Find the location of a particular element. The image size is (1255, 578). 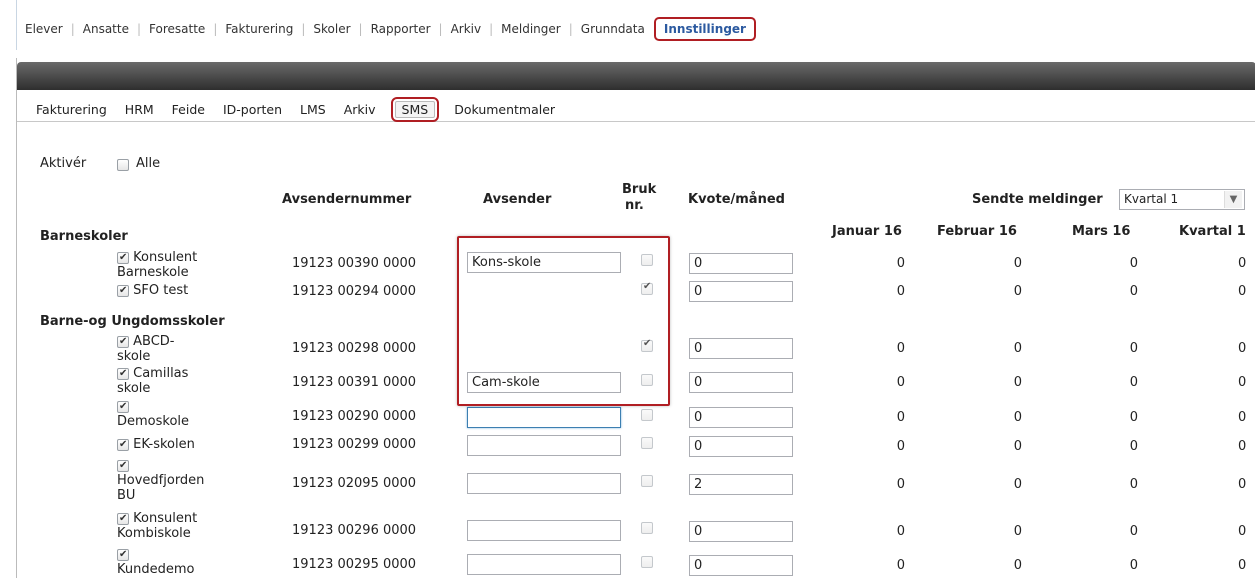

col-month-jan: Januar 16 is located at coordinates (867, 231).